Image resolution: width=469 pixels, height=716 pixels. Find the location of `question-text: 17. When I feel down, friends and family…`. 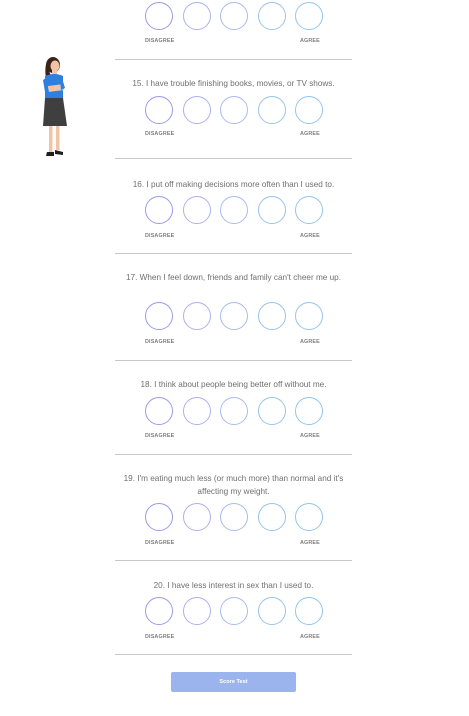

question-text: 17. When I feel down, friends and family… is located at coordinates (233, 277).